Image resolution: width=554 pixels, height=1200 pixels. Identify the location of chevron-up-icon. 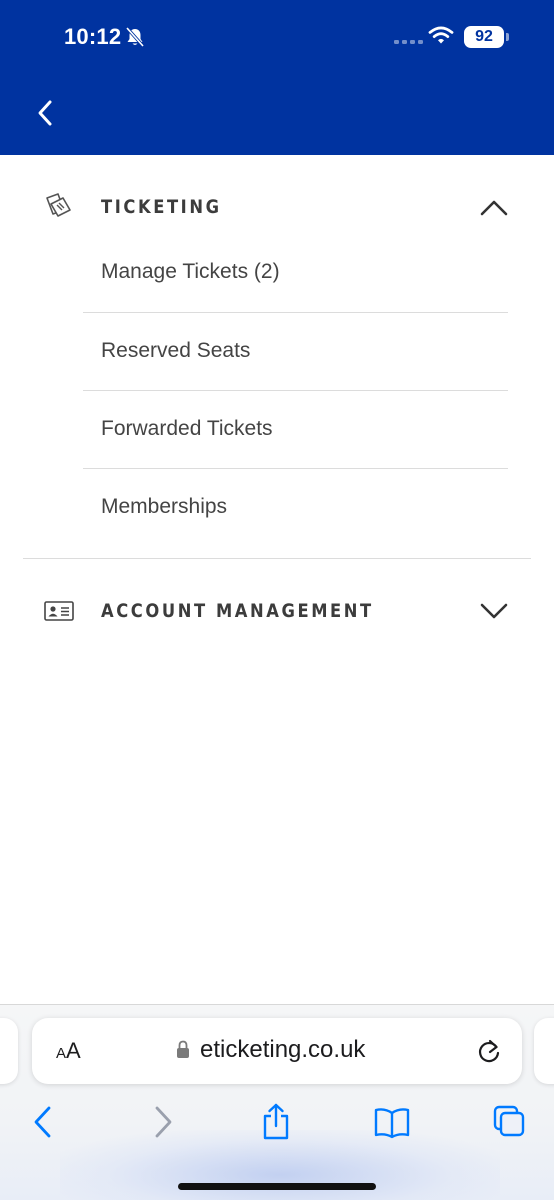
(494, 208).